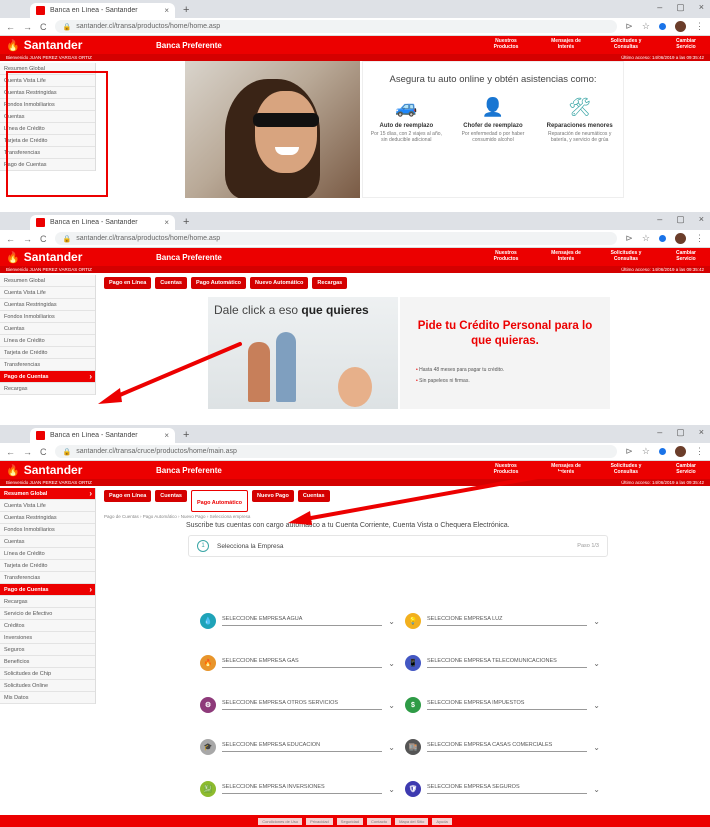 Image resolution: width=710 pixels, height=827 pixels. Describe the element at coordinates (47, 293) in the screenshot. I see `sidebar-item: Cuenta Vista Life` at that location.